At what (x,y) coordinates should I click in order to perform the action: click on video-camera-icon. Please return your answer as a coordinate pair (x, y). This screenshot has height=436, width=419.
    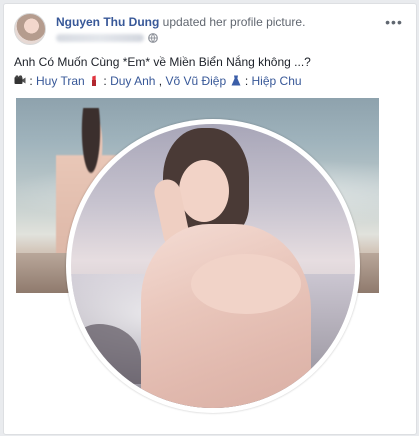
    Looking at the image, I should click on (20, 79).